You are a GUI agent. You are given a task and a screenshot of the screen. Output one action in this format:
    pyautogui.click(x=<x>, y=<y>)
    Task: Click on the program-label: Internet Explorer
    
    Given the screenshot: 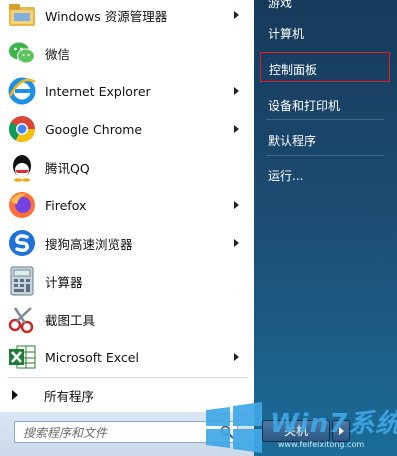 What is the action you would take?
    pyautogui.click(x=98, y=91)
    